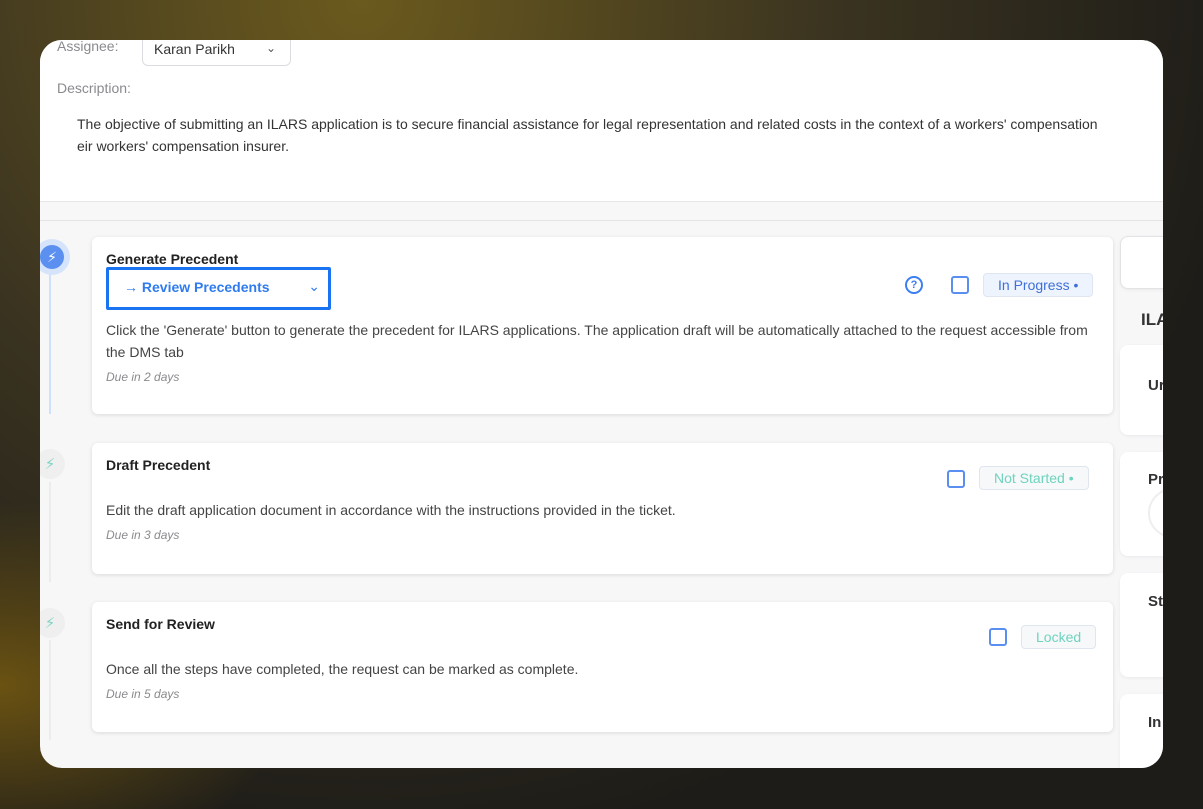 This screenshot has height=809, width=1203. Describe the element at coordinates (1141, 262) in the screenshot. I see `right-panel-input` at that location.